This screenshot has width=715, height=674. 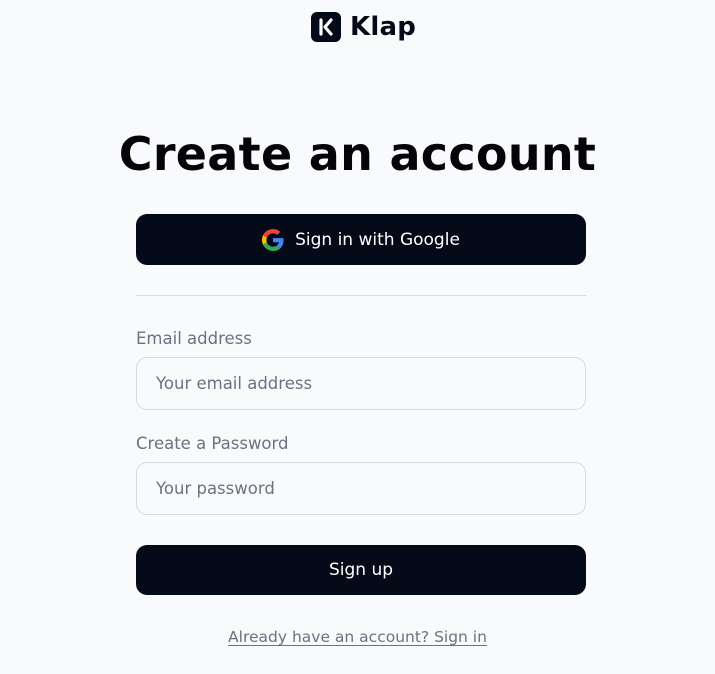 I want to click on google-icon, so click(x=273, y=239).